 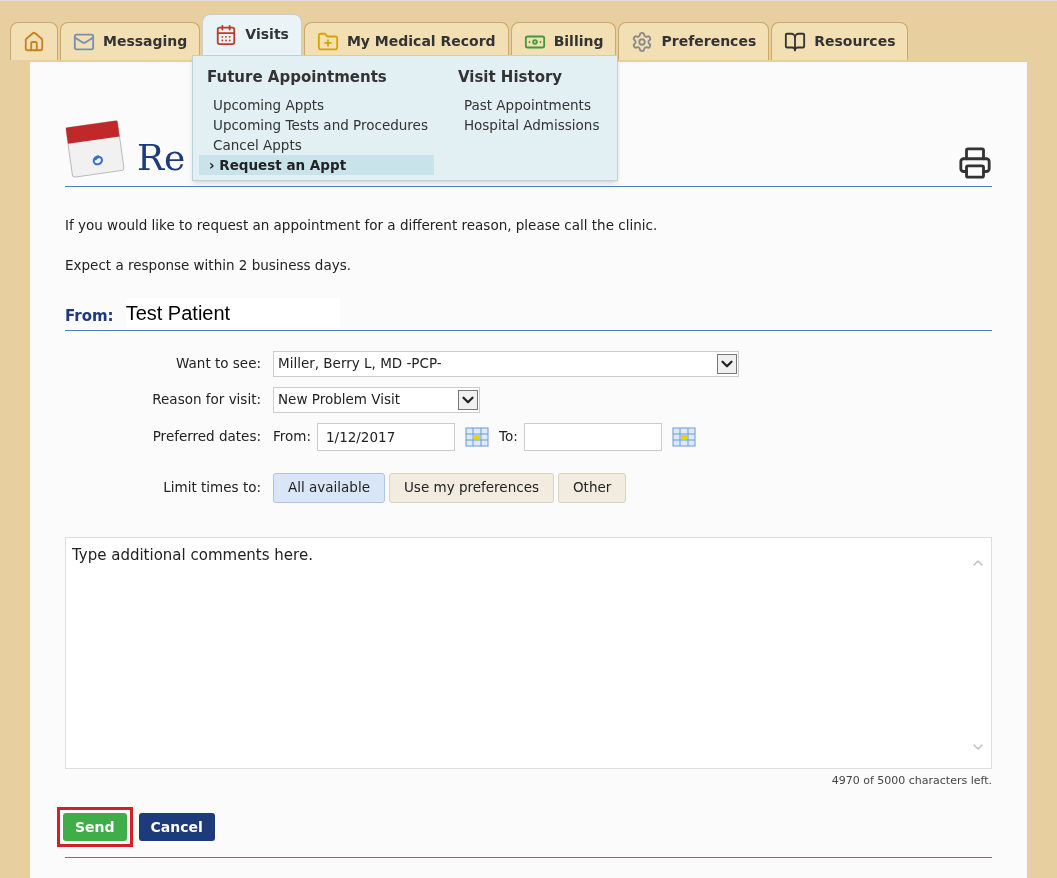 What do you see at coordinates (329, 487) in the screenshot?
I see `limit-option: All available` at bounding box center [329, 487].